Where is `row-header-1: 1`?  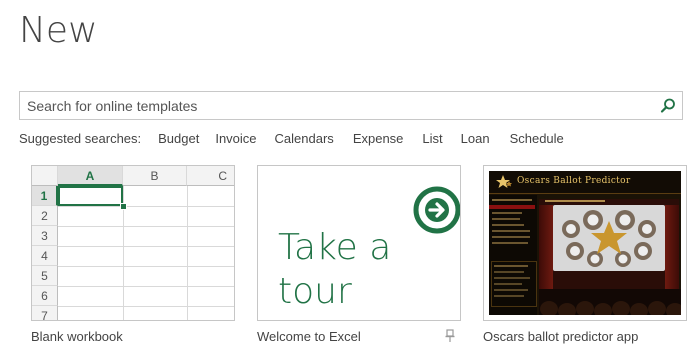
row-header-1: 1 is located at coordinates (45, 196).